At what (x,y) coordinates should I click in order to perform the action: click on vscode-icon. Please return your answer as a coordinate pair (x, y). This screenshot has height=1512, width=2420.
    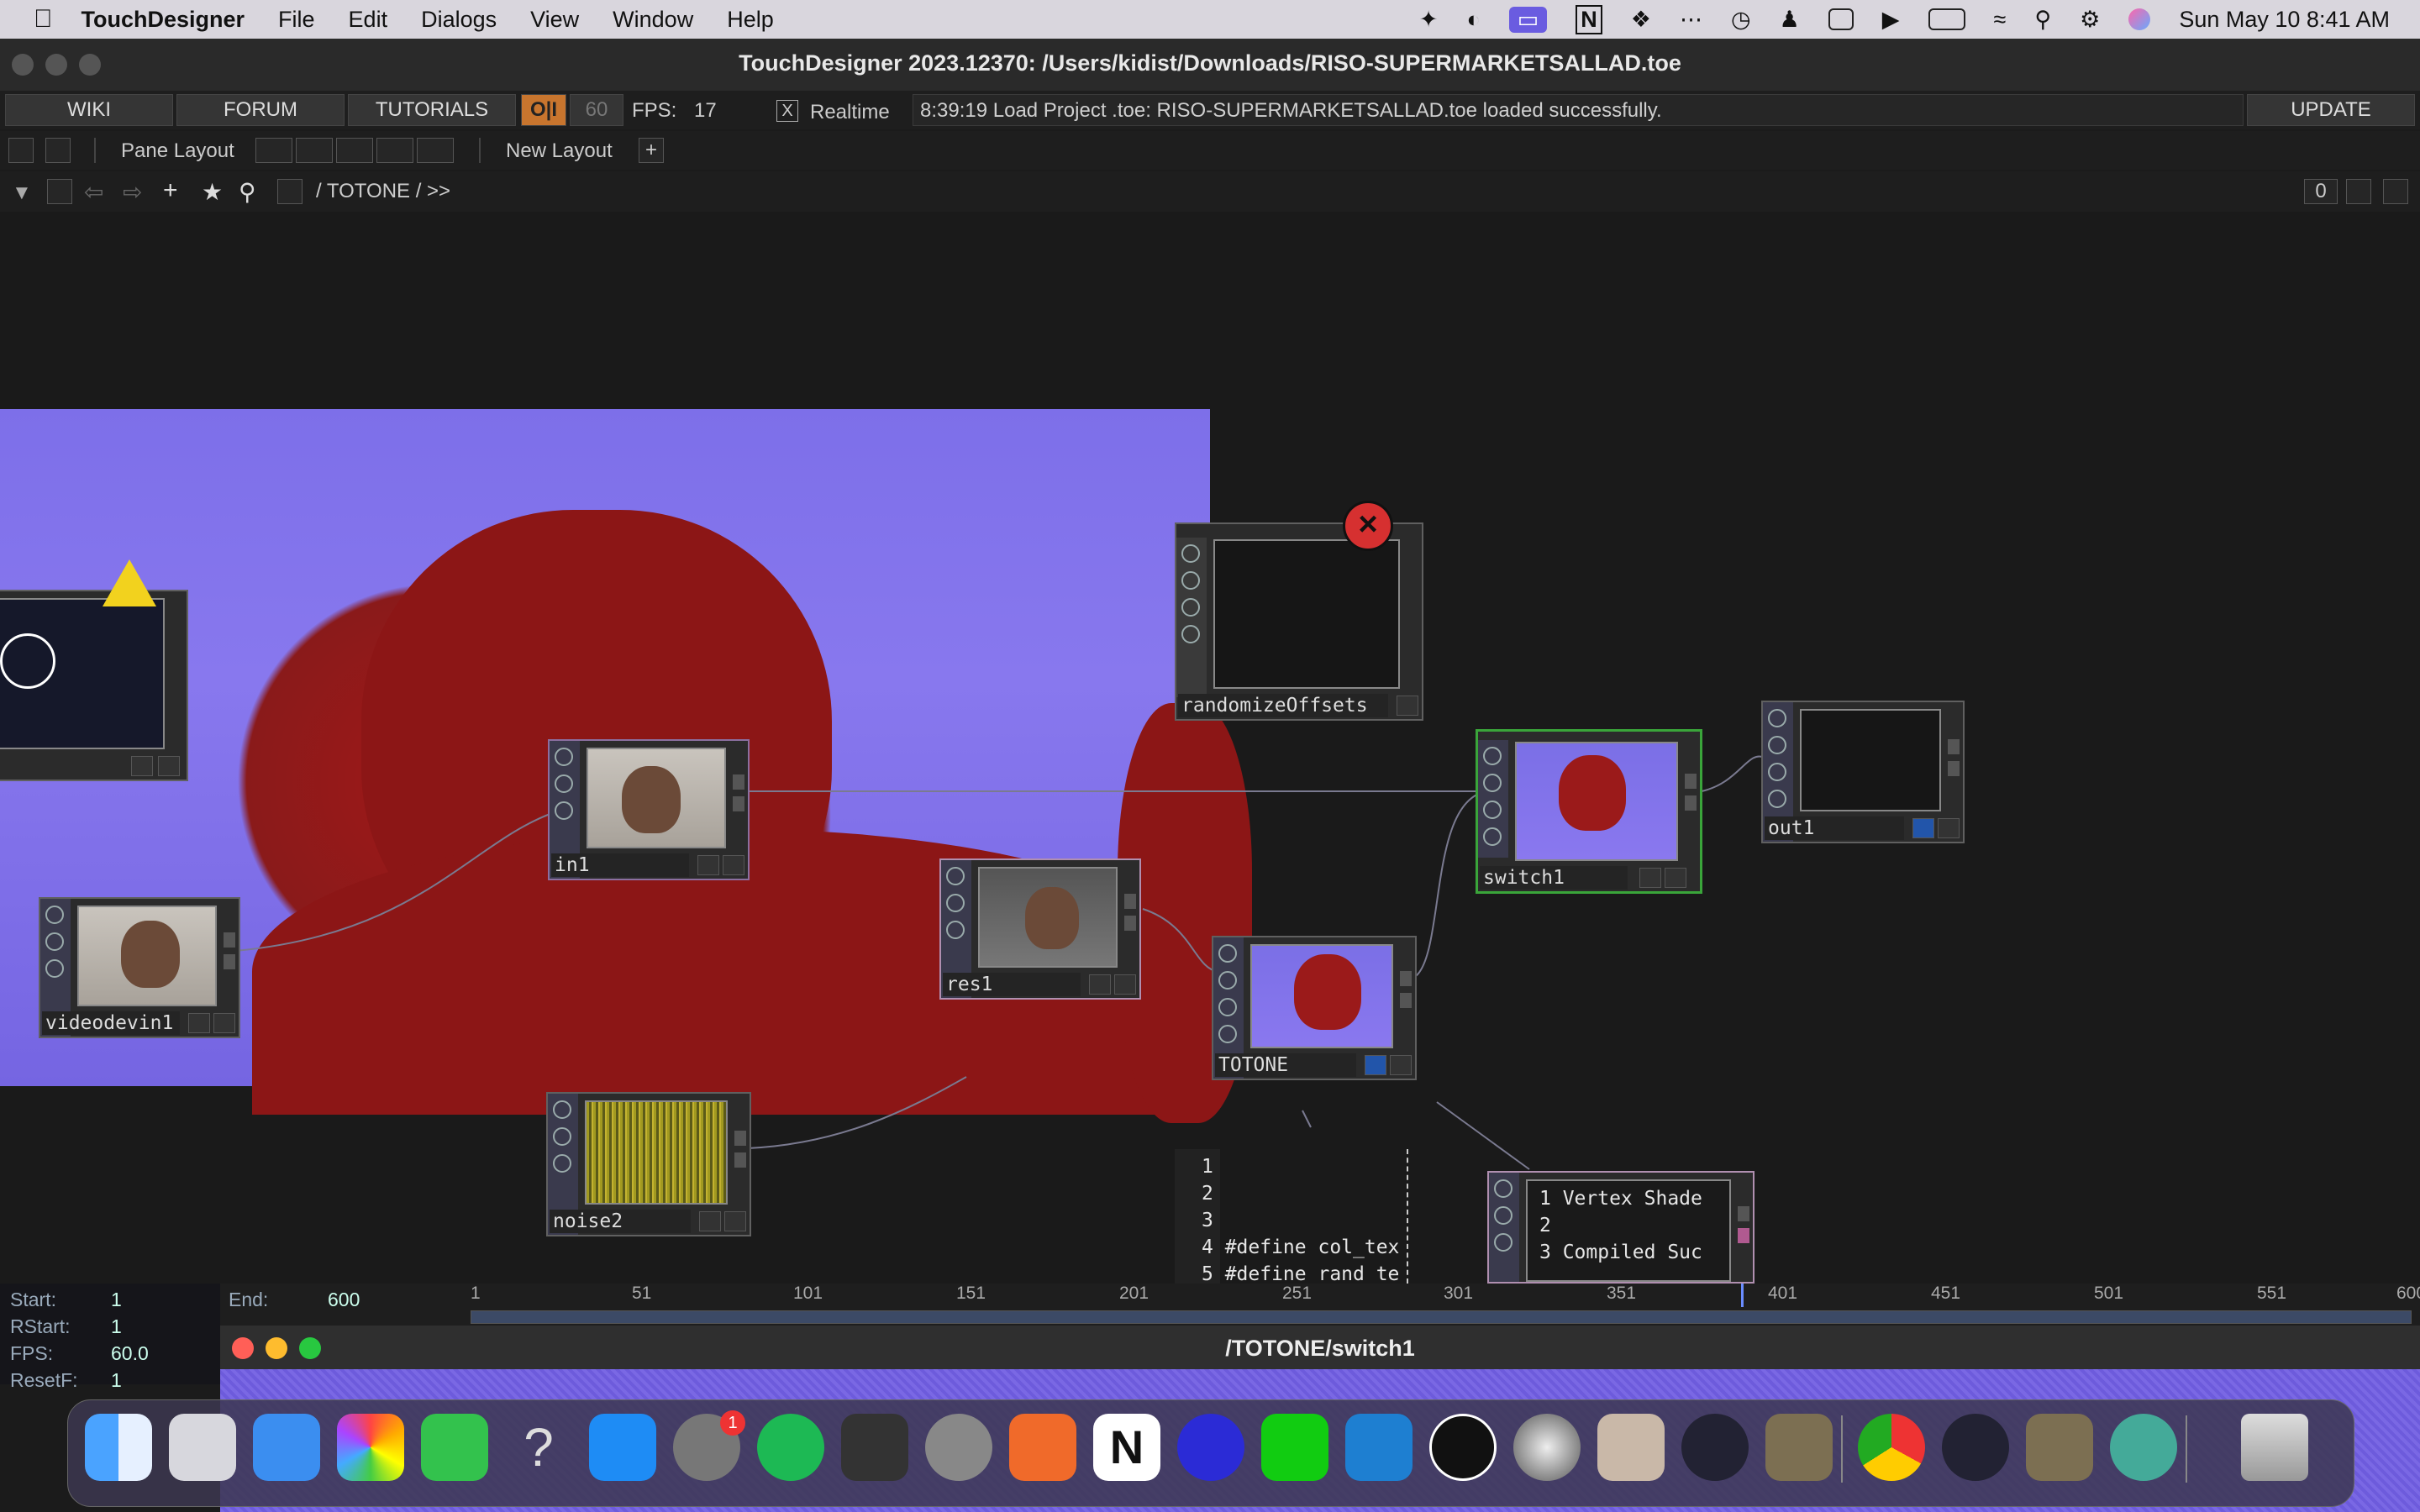
    Looking at the image, I should click on (1379, 1447).